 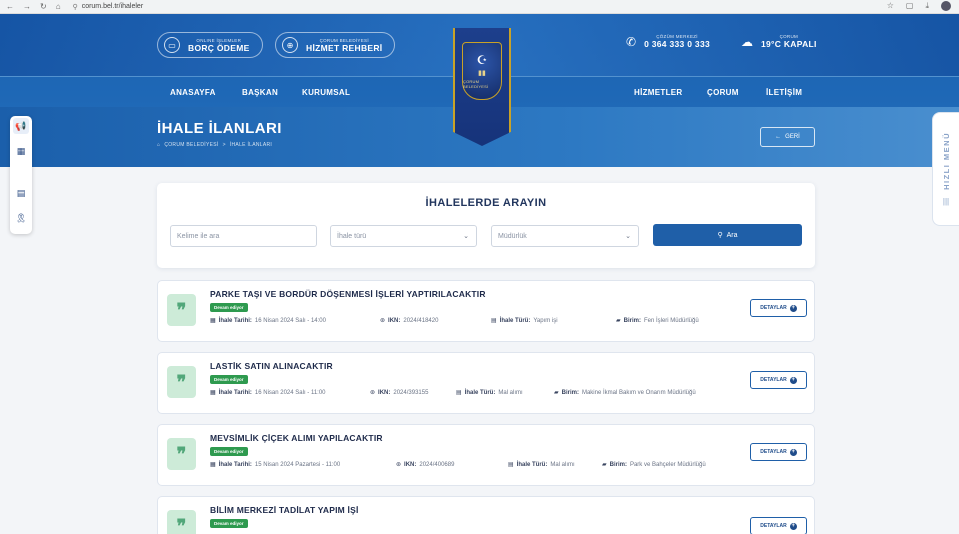 What do you see at coordinates (399, 393) in the screenshot?
I see `tender-ikn: ⊛ IKN: 2024/393155` at bounding box center [399, 393].